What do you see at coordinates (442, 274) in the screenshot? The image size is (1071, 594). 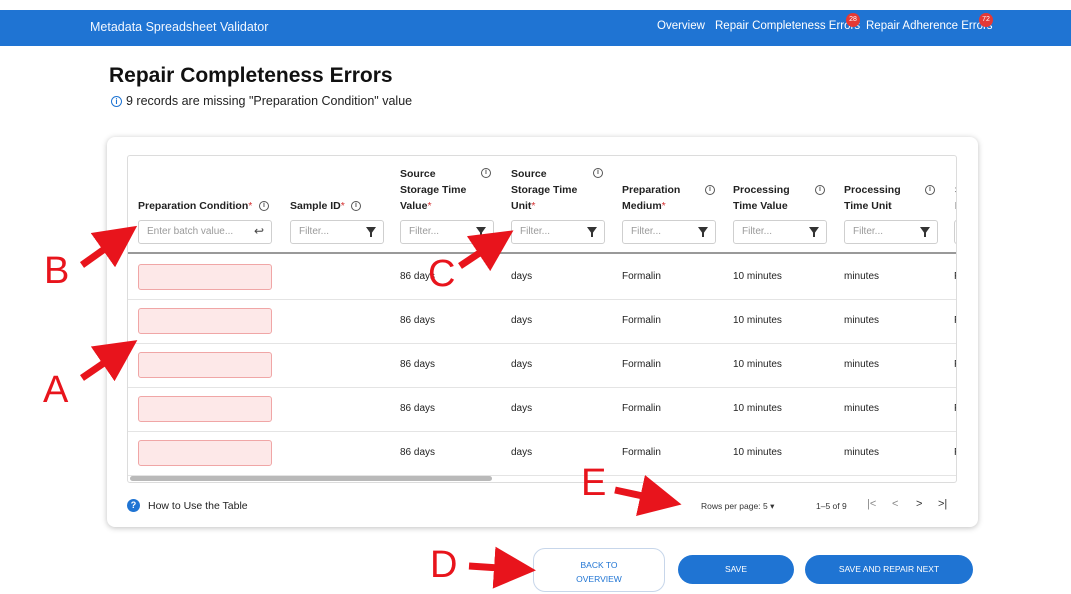 I see `annotation-label-c: C` at bounding box center [442, 274].